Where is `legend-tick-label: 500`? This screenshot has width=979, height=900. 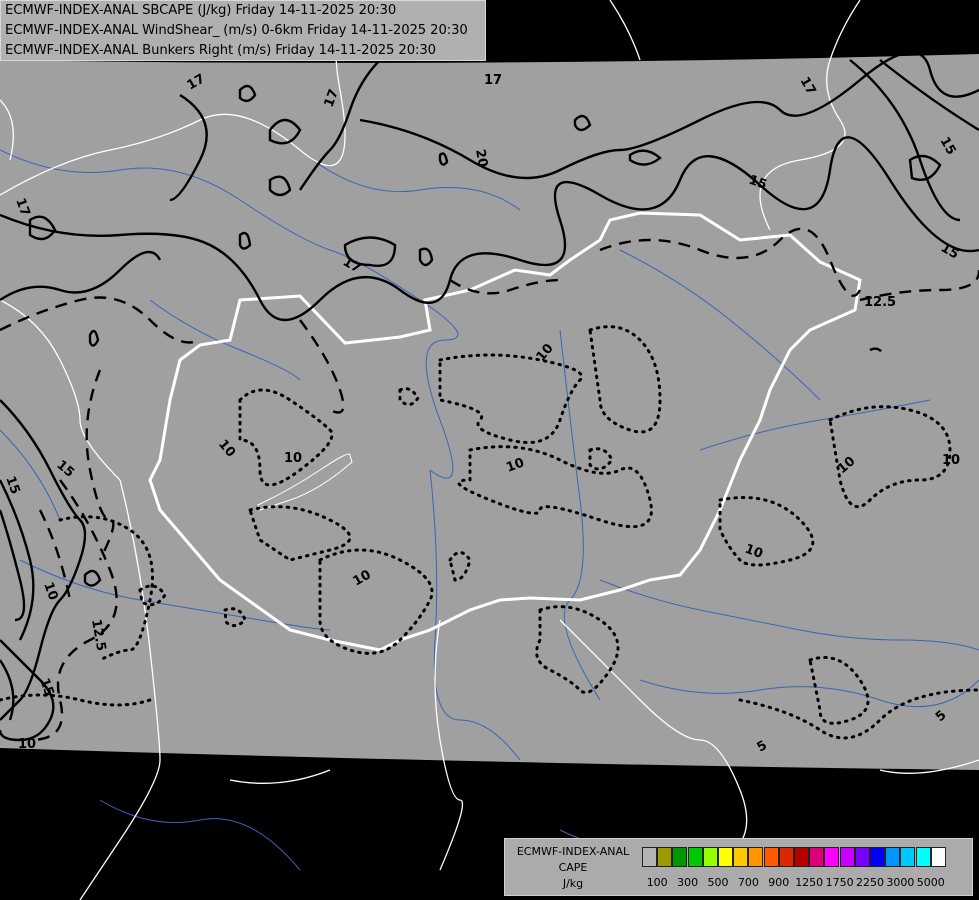 legend-tick-label: 500 is located at coordinates (718, 882).